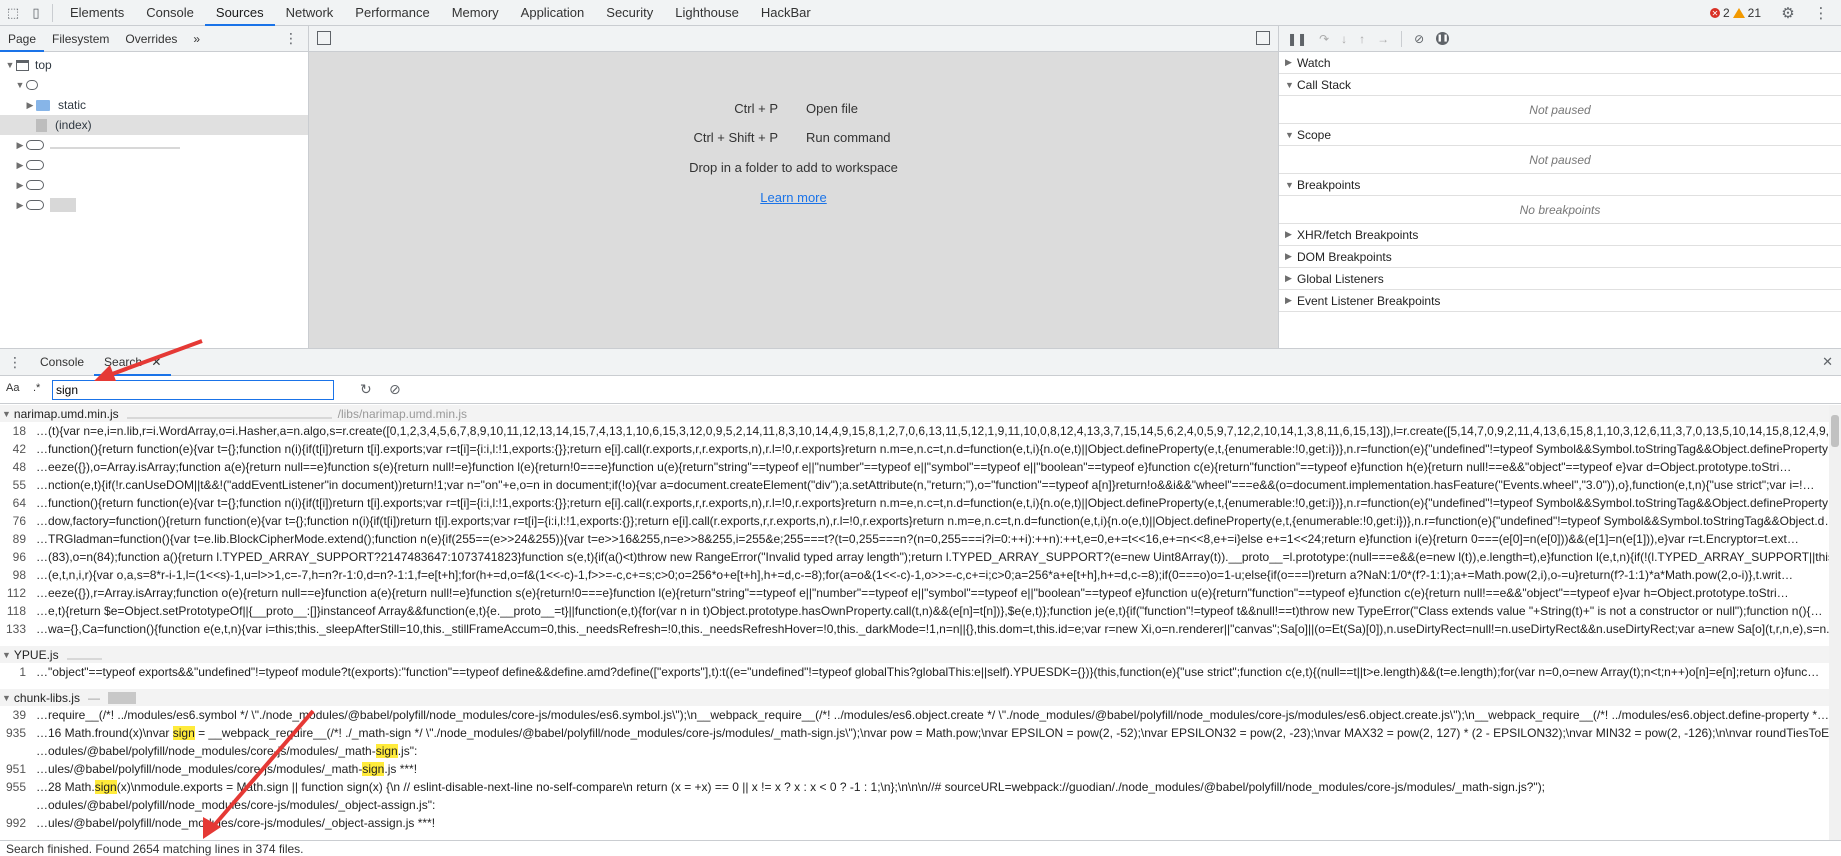 The image size is (1841, 856). I want to click on section-label: Global Listeners, so click(1340, 278).